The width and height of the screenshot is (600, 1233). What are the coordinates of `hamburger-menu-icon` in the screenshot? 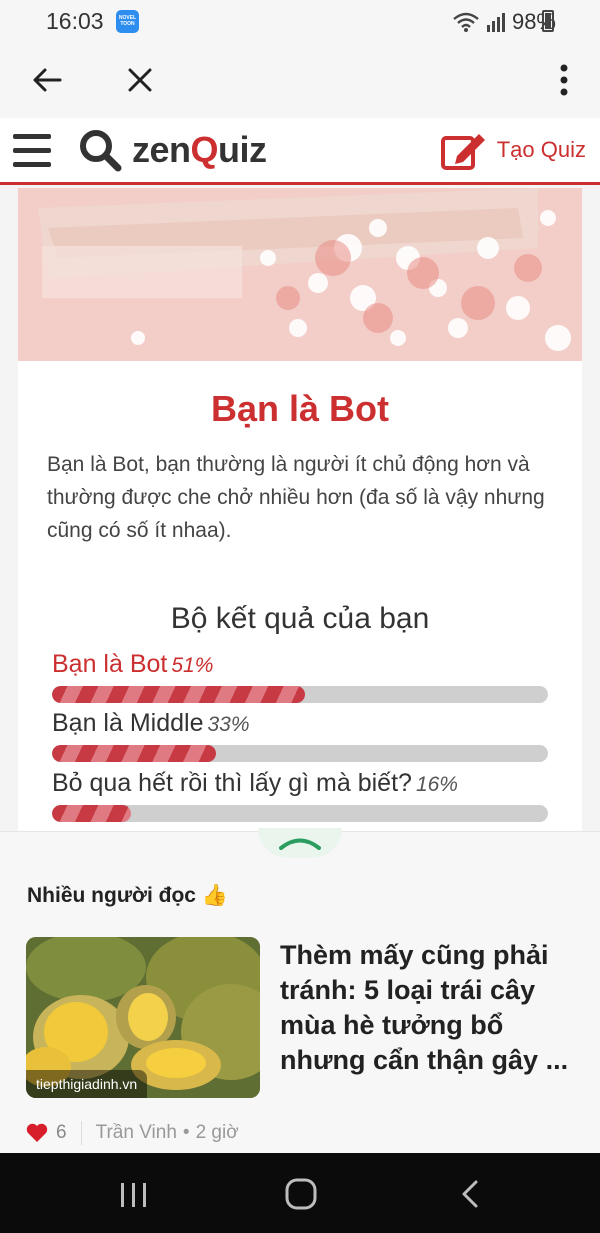 It's located at (33, 151).